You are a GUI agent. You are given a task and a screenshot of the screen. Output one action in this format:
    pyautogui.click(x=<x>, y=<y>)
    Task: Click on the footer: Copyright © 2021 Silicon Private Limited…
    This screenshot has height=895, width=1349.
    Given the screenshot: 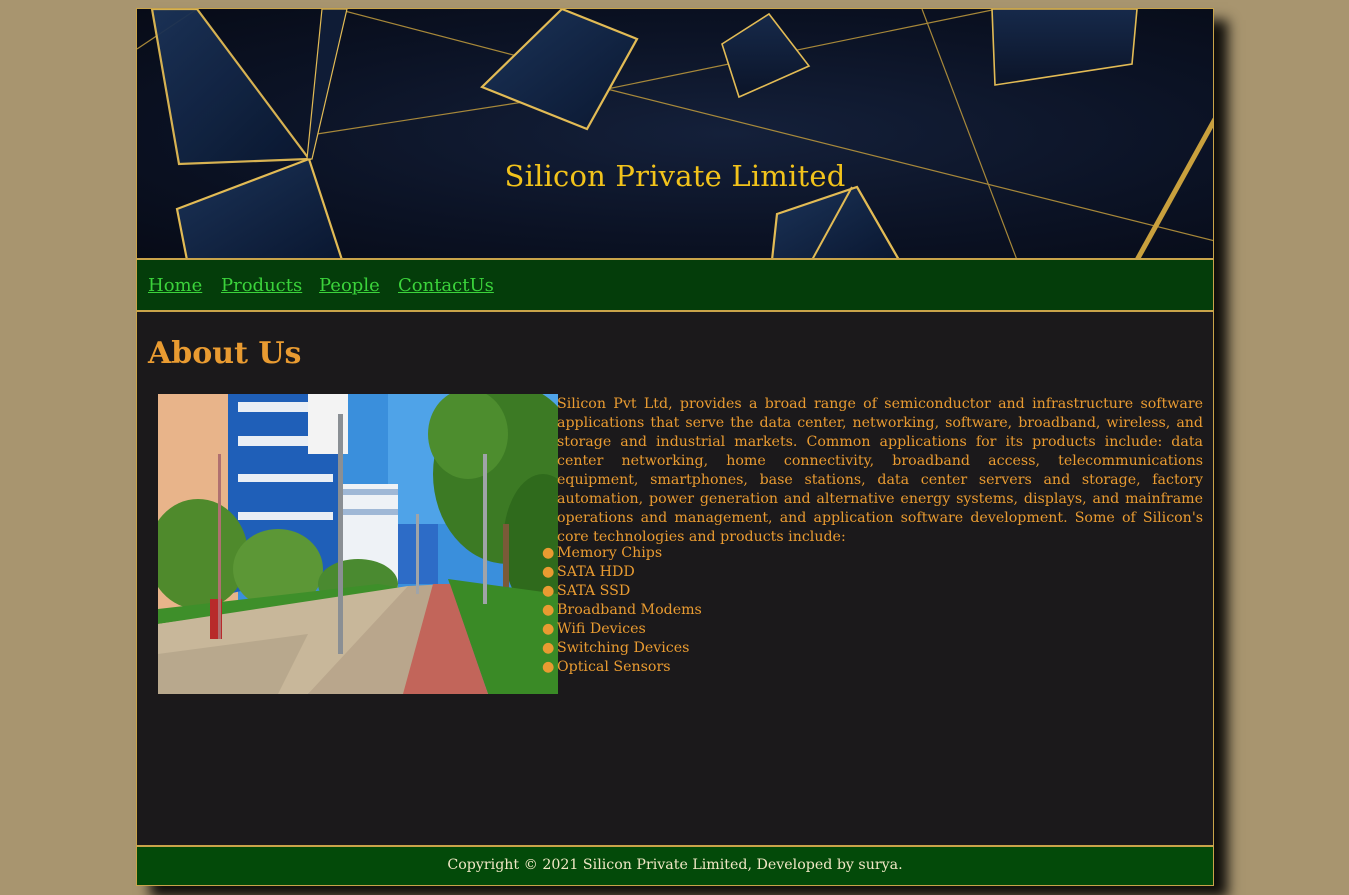 What is the action you would take?
    pyautogui.click(x=675, y=866)
    